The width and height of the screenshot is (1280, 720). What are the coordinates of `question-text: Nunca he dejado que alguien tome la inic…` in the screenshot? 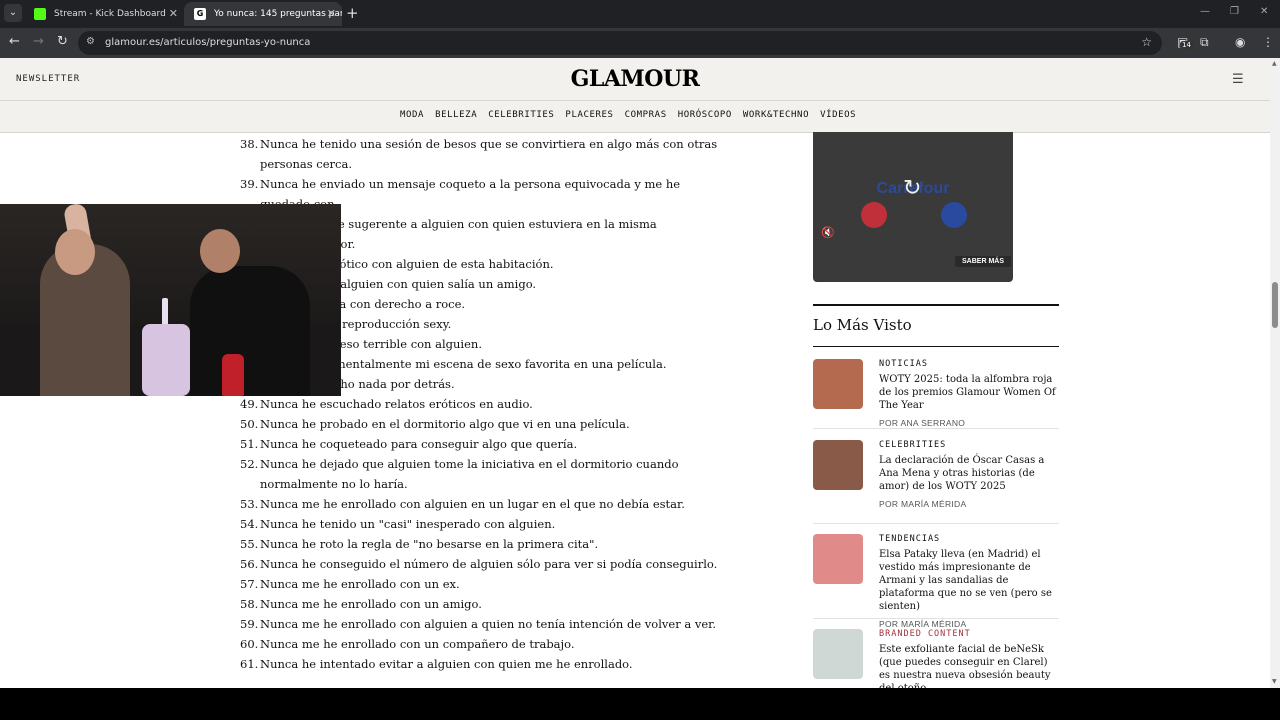 It's located at (469, 474).